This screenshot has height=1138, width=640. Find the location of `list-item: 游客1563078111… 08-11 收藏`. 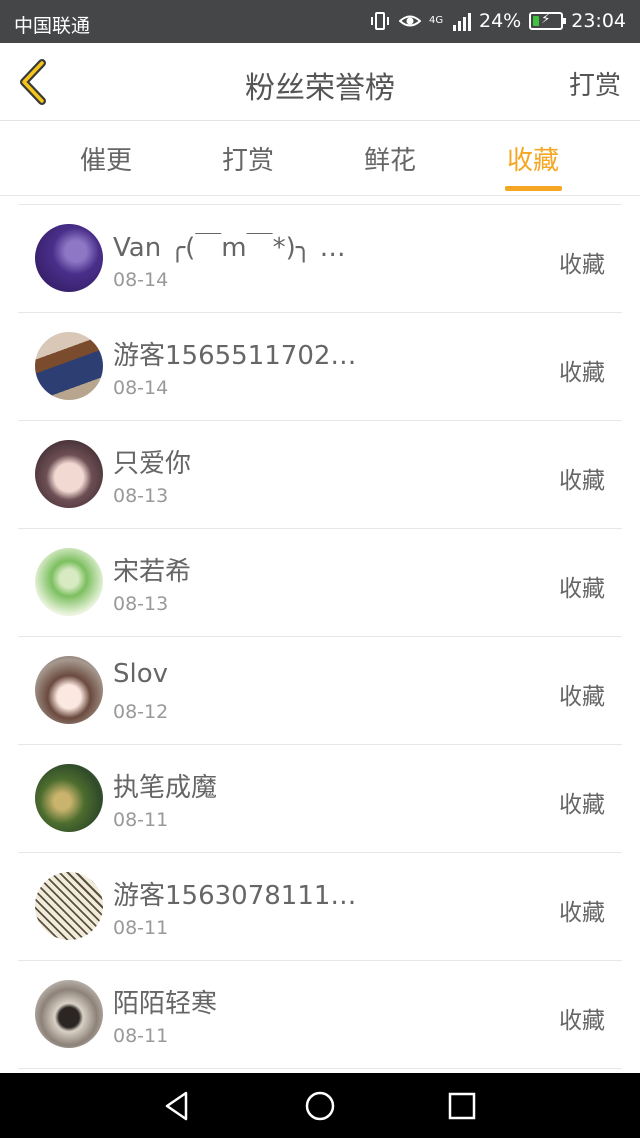

list-item: 游客1563078111… 08-11 收藏 is located at coordinates (320, 907).